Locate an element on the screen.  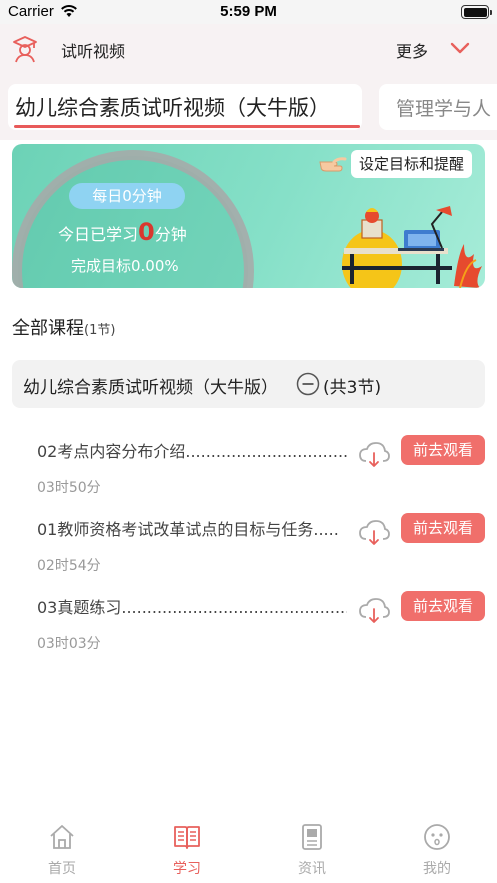
course-tab-label: 幼儿综合素质试听视频（大牛版） is located at coordinates (172, 108).